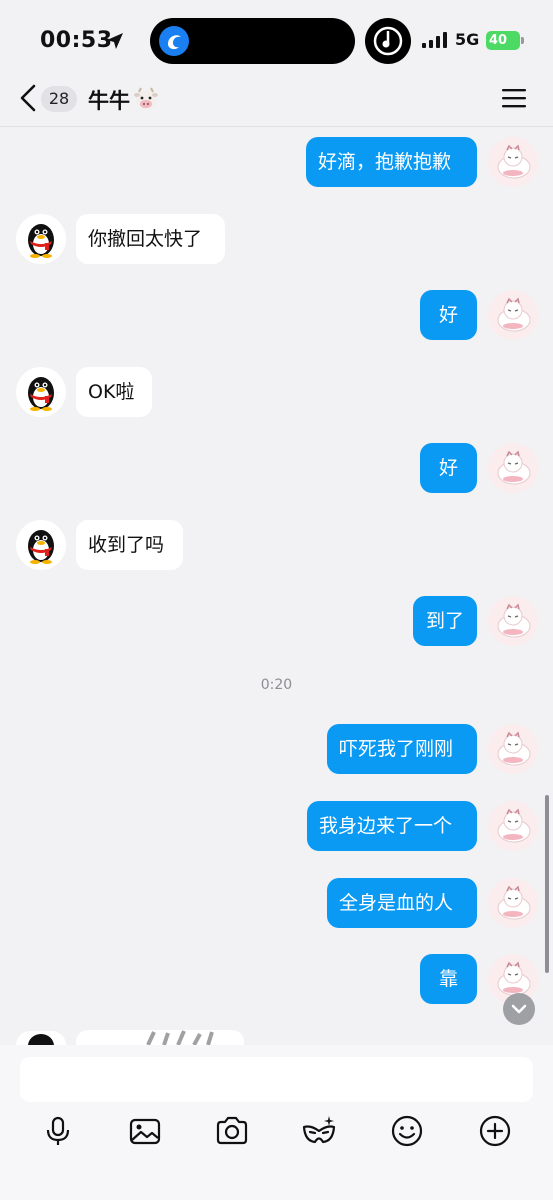 The height and width of the screenshot is (1200, 553). I want to click on battery-tip, so click(522, 40).